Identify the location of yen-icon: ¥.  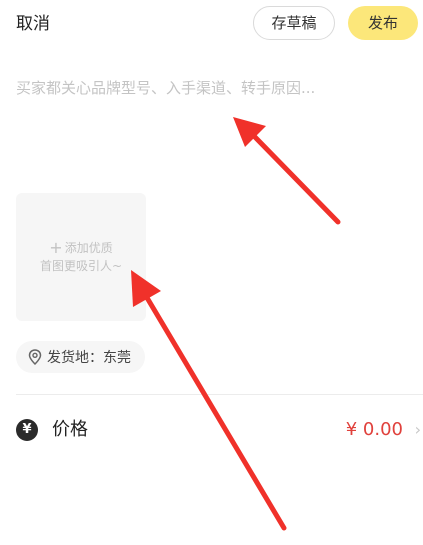
(27, 430).